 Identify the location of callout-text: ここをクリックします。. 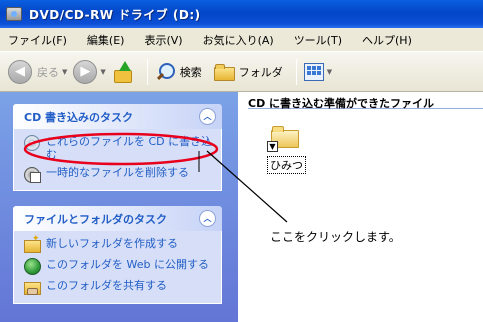
(335, 237).